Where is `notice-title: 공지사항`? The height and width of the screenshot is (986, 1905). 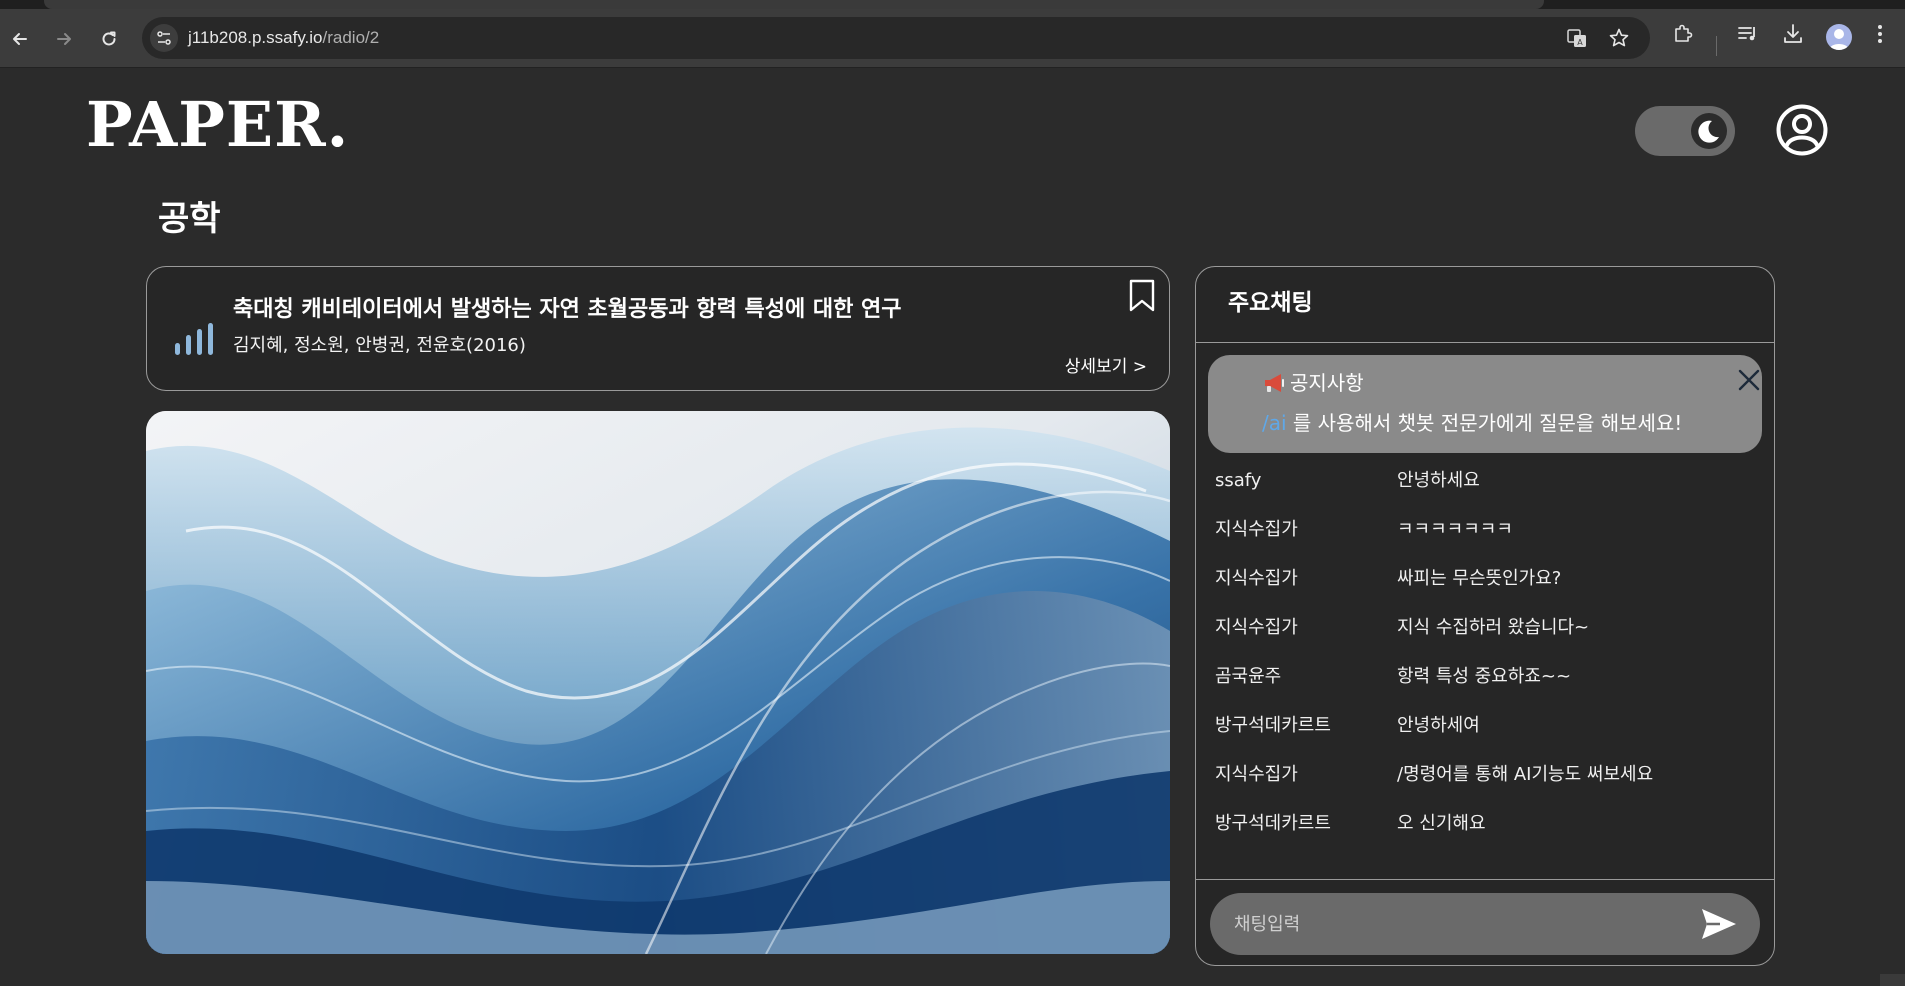 notice-title: 공지사항 is located at coordinates (1313, 383).